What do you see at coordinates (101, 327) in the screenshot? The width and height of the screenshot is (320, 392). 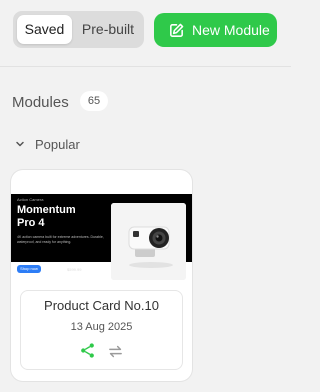 I see `module-date: 13 Aug 2025` at bounding box center [101, 327].